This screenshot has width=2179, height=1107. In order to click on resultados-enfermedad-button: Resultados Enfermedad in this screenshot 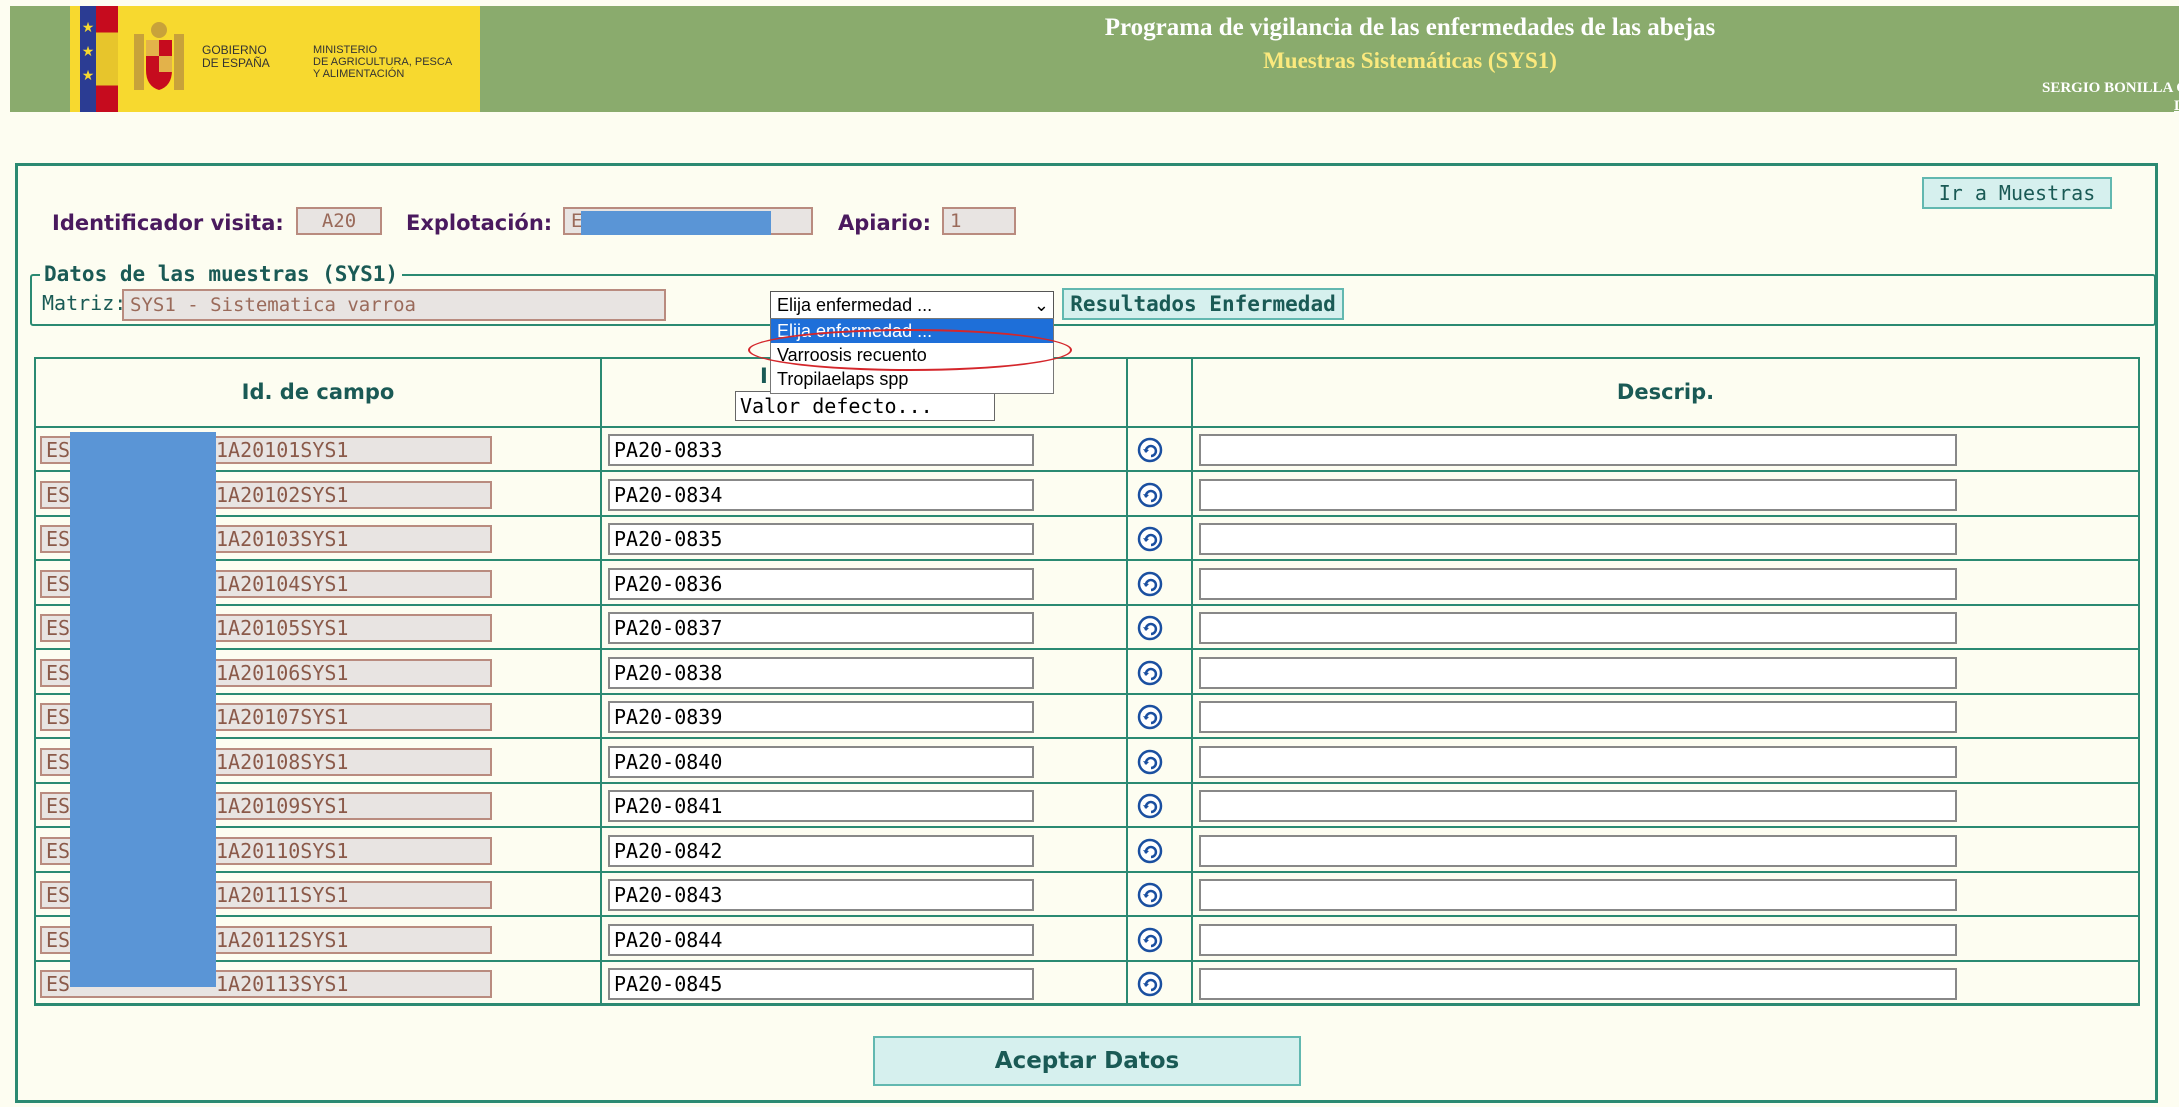, I will do `click(1203, 304)`.